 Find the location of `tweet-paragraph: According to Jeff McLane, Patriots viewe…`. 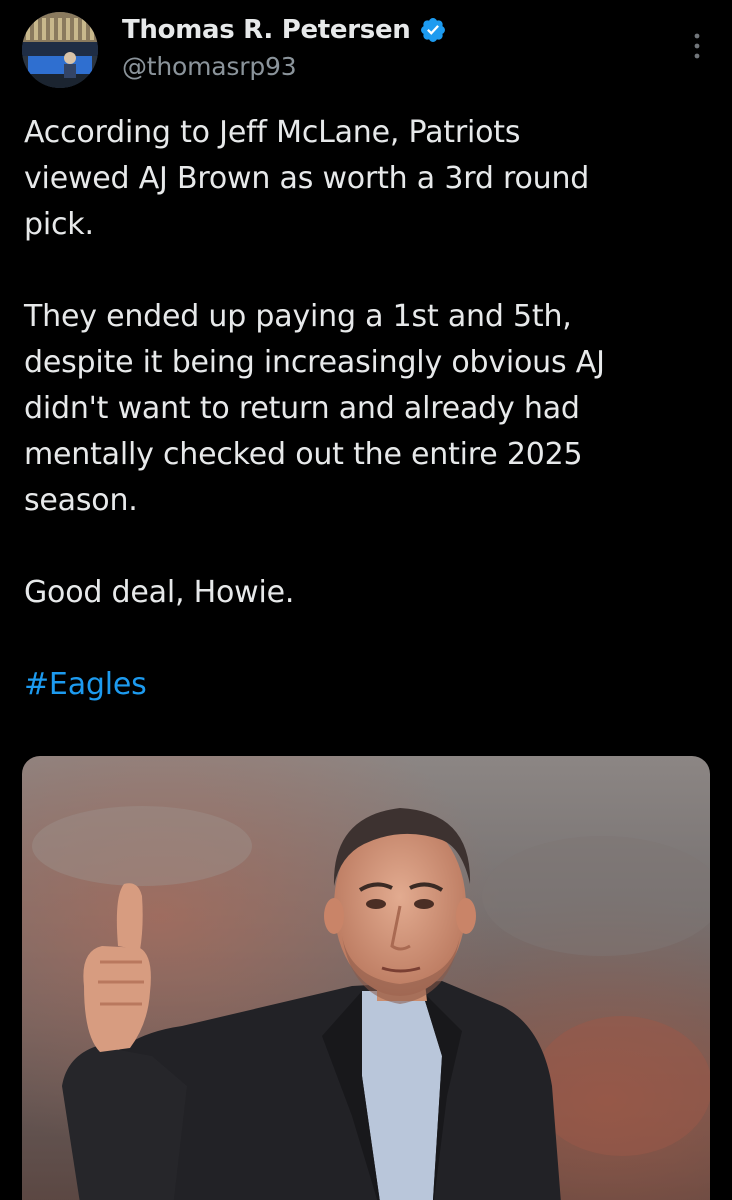

tweet-paragraph: According to Jeff McLane, Patriots viewe… is located at coordinates (307, 178).